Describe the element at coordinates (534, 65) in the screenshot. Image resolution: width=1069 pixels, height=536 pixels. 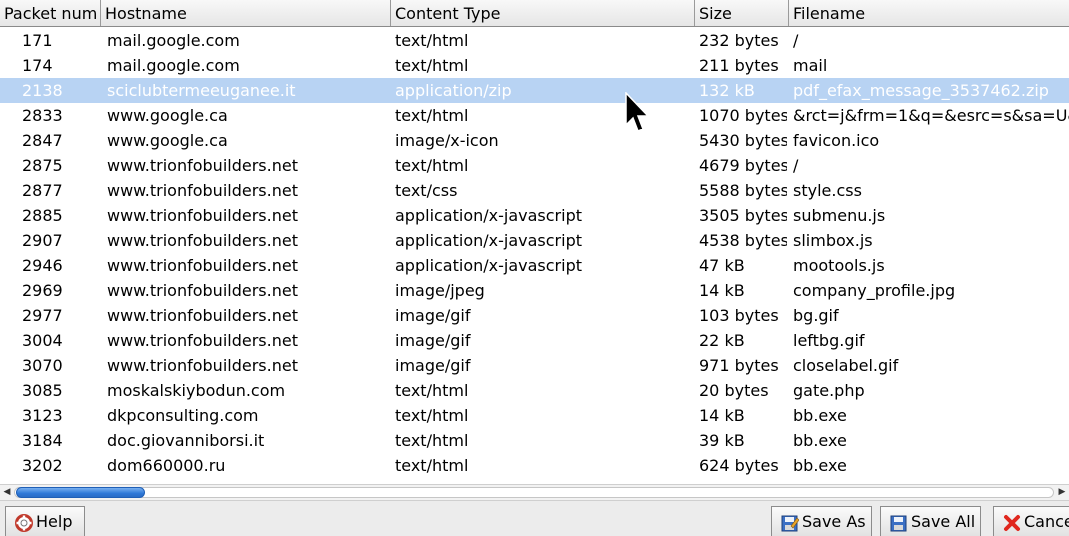
I see `table-row: 174 mail.google.com text/html 211 bytes mail` at that location.